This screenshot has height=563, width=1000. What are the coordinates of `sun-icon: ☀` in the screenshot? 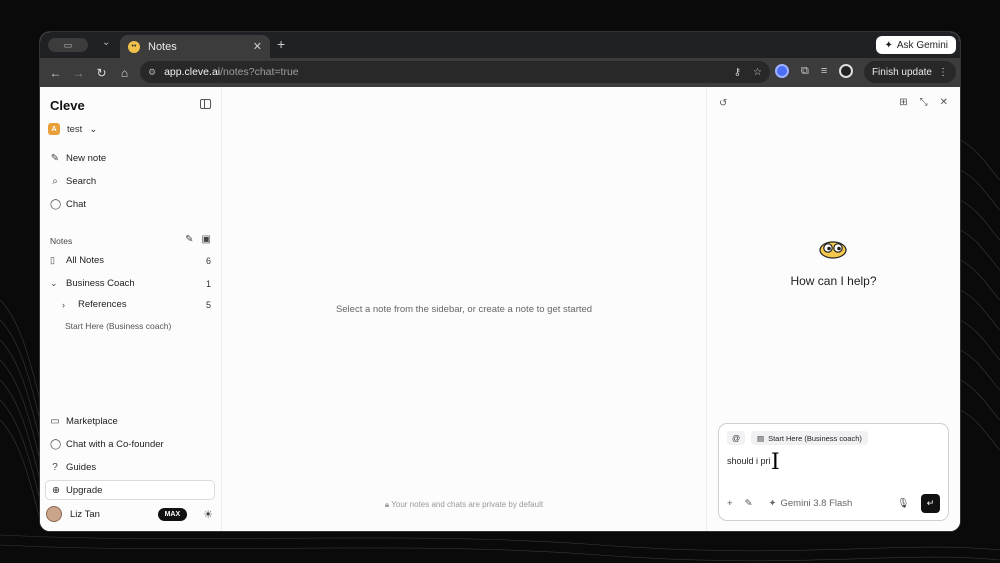 It's located at (208, 514).